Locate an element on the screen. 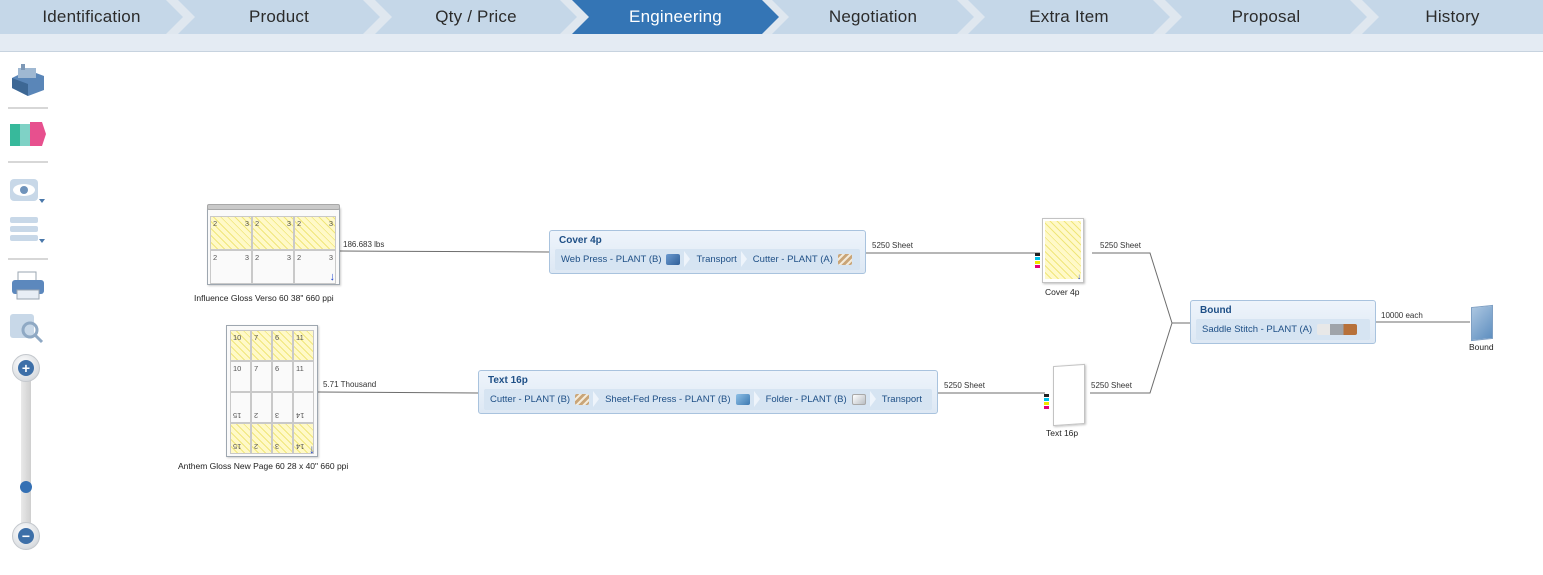 This screenshot has width=1543, height=575. operation-saddle-stitch: Saddle Stitch - PLANT (A) is located at coordinates (1281, 329).